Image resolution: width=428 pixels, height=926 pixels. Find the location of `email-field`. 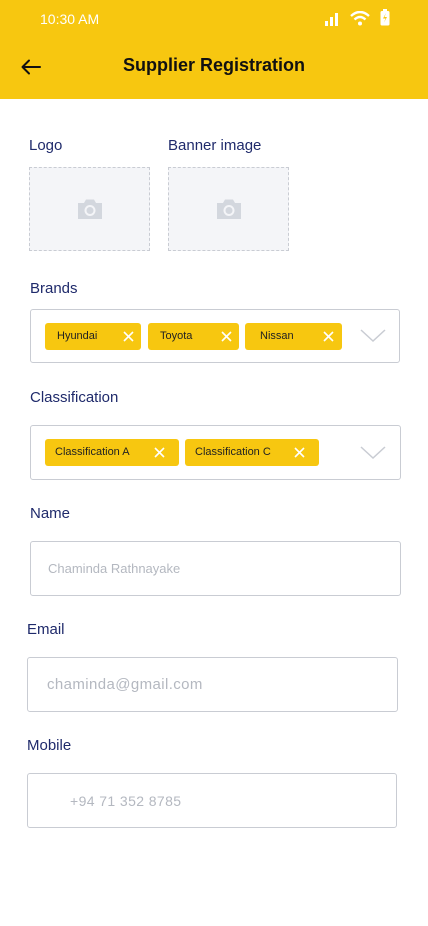

email-field is located at coordinates (212, 684).